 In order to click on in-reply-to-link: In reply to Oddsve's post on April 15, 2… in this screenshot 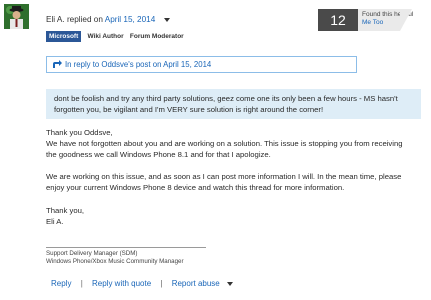, I will do `click(201, 64)`.